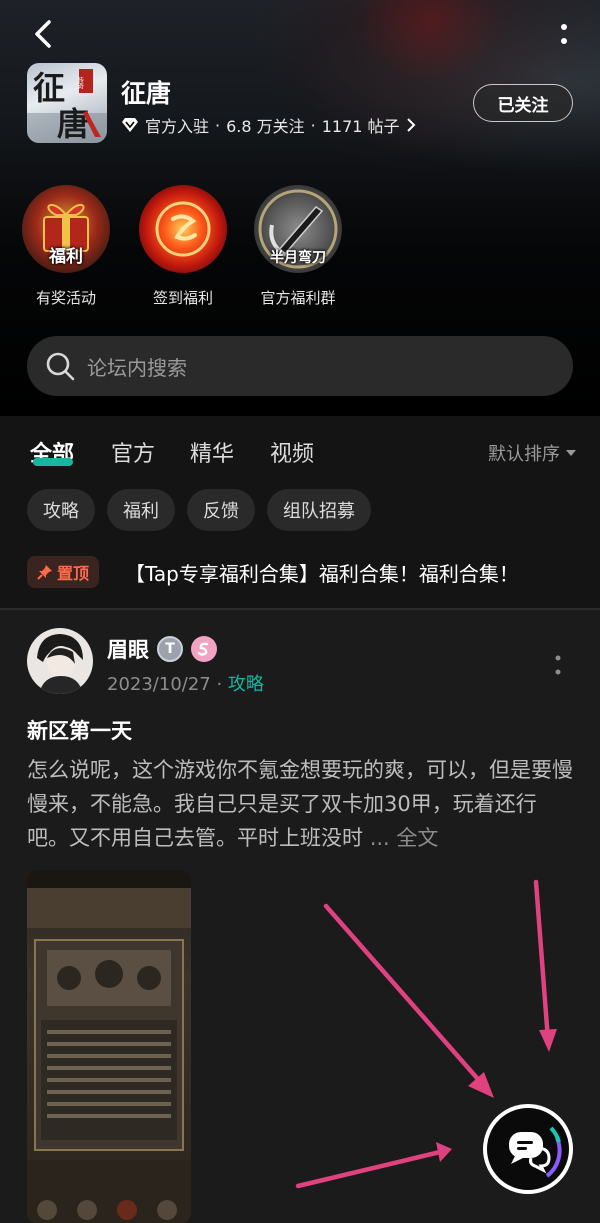 The height and width of the screenshot is (1223, 600). I want to click on followers-count: 6.8 万关注, so click(265, 126).